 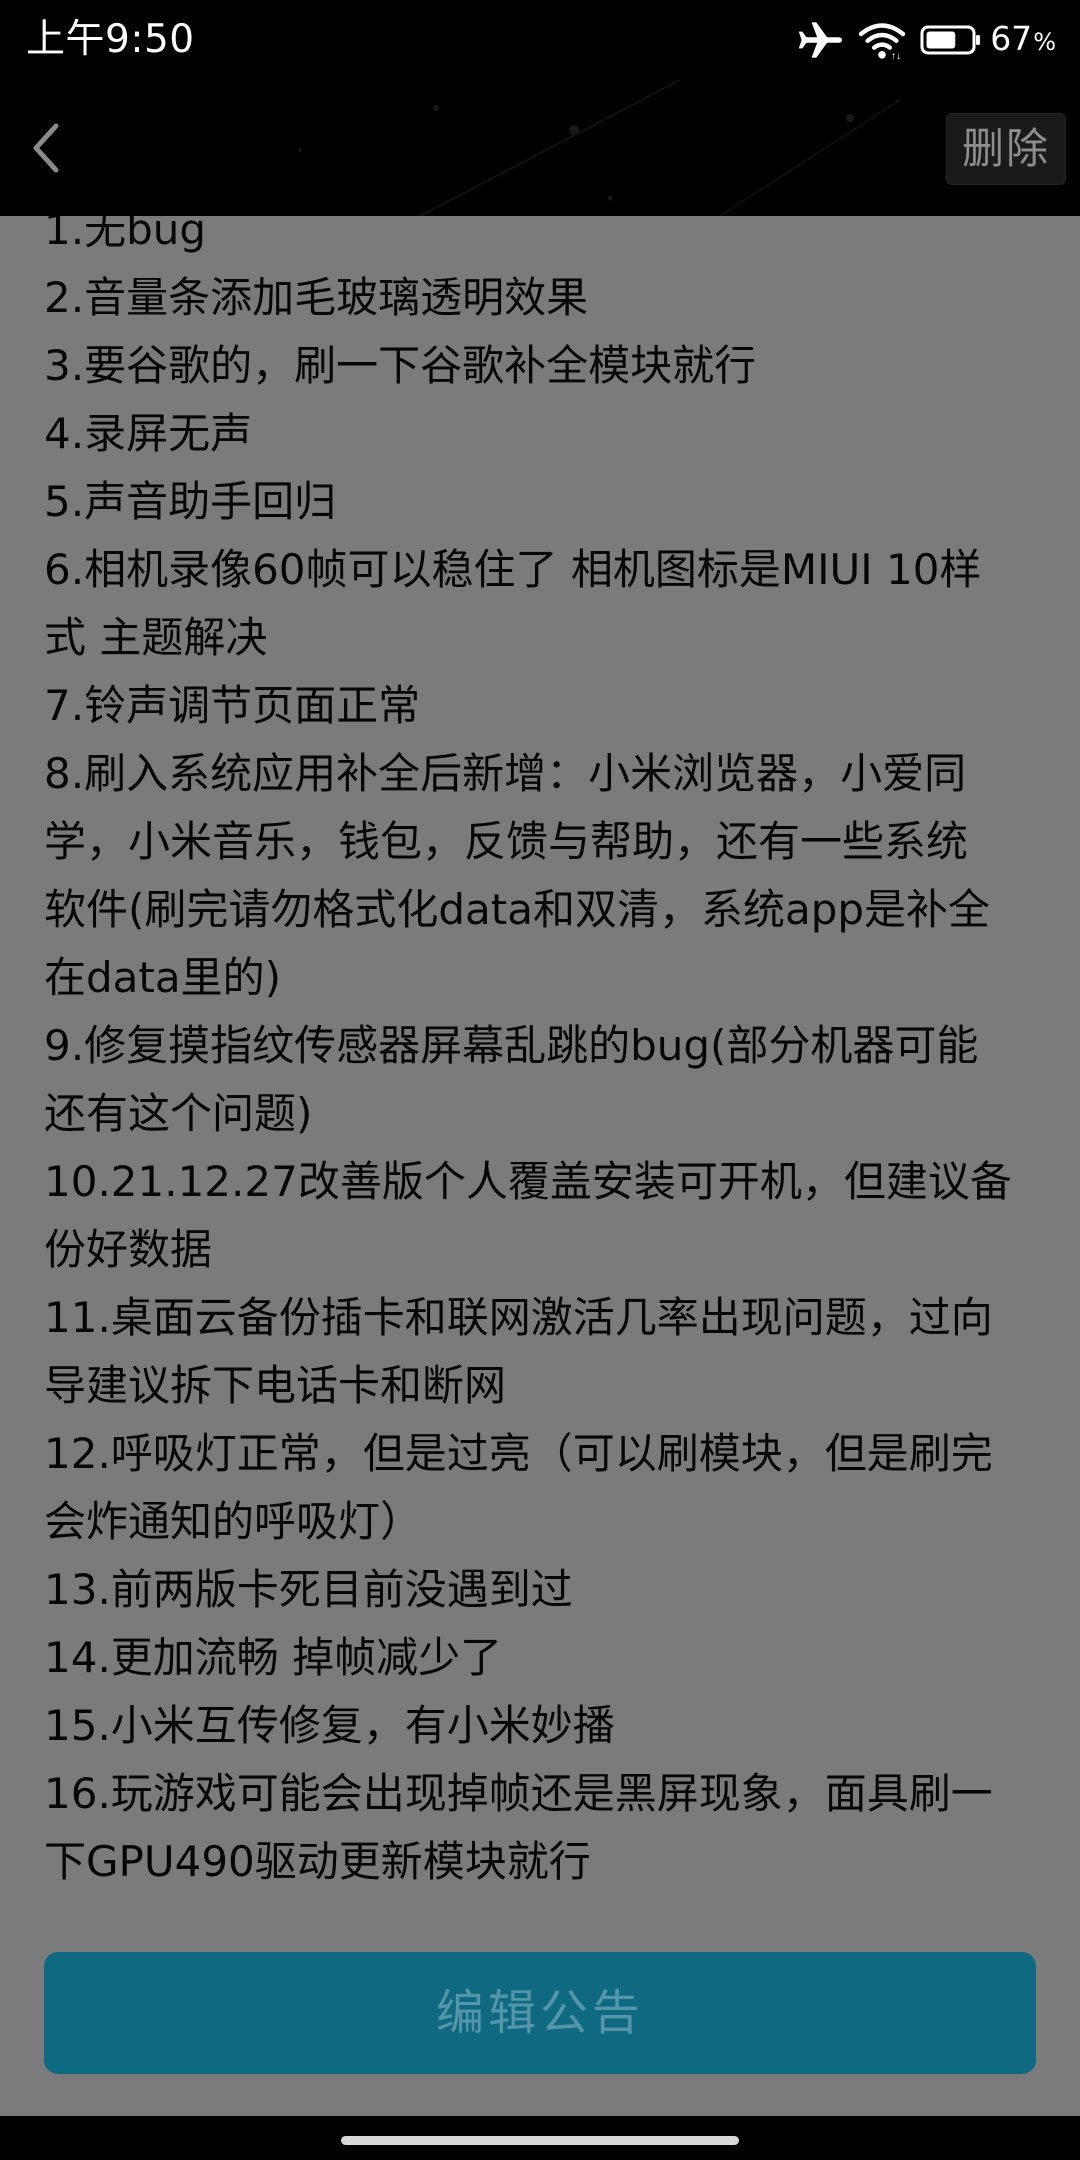 I want to click on announcement-line: 1.无bug, so click(x=125, y=235).